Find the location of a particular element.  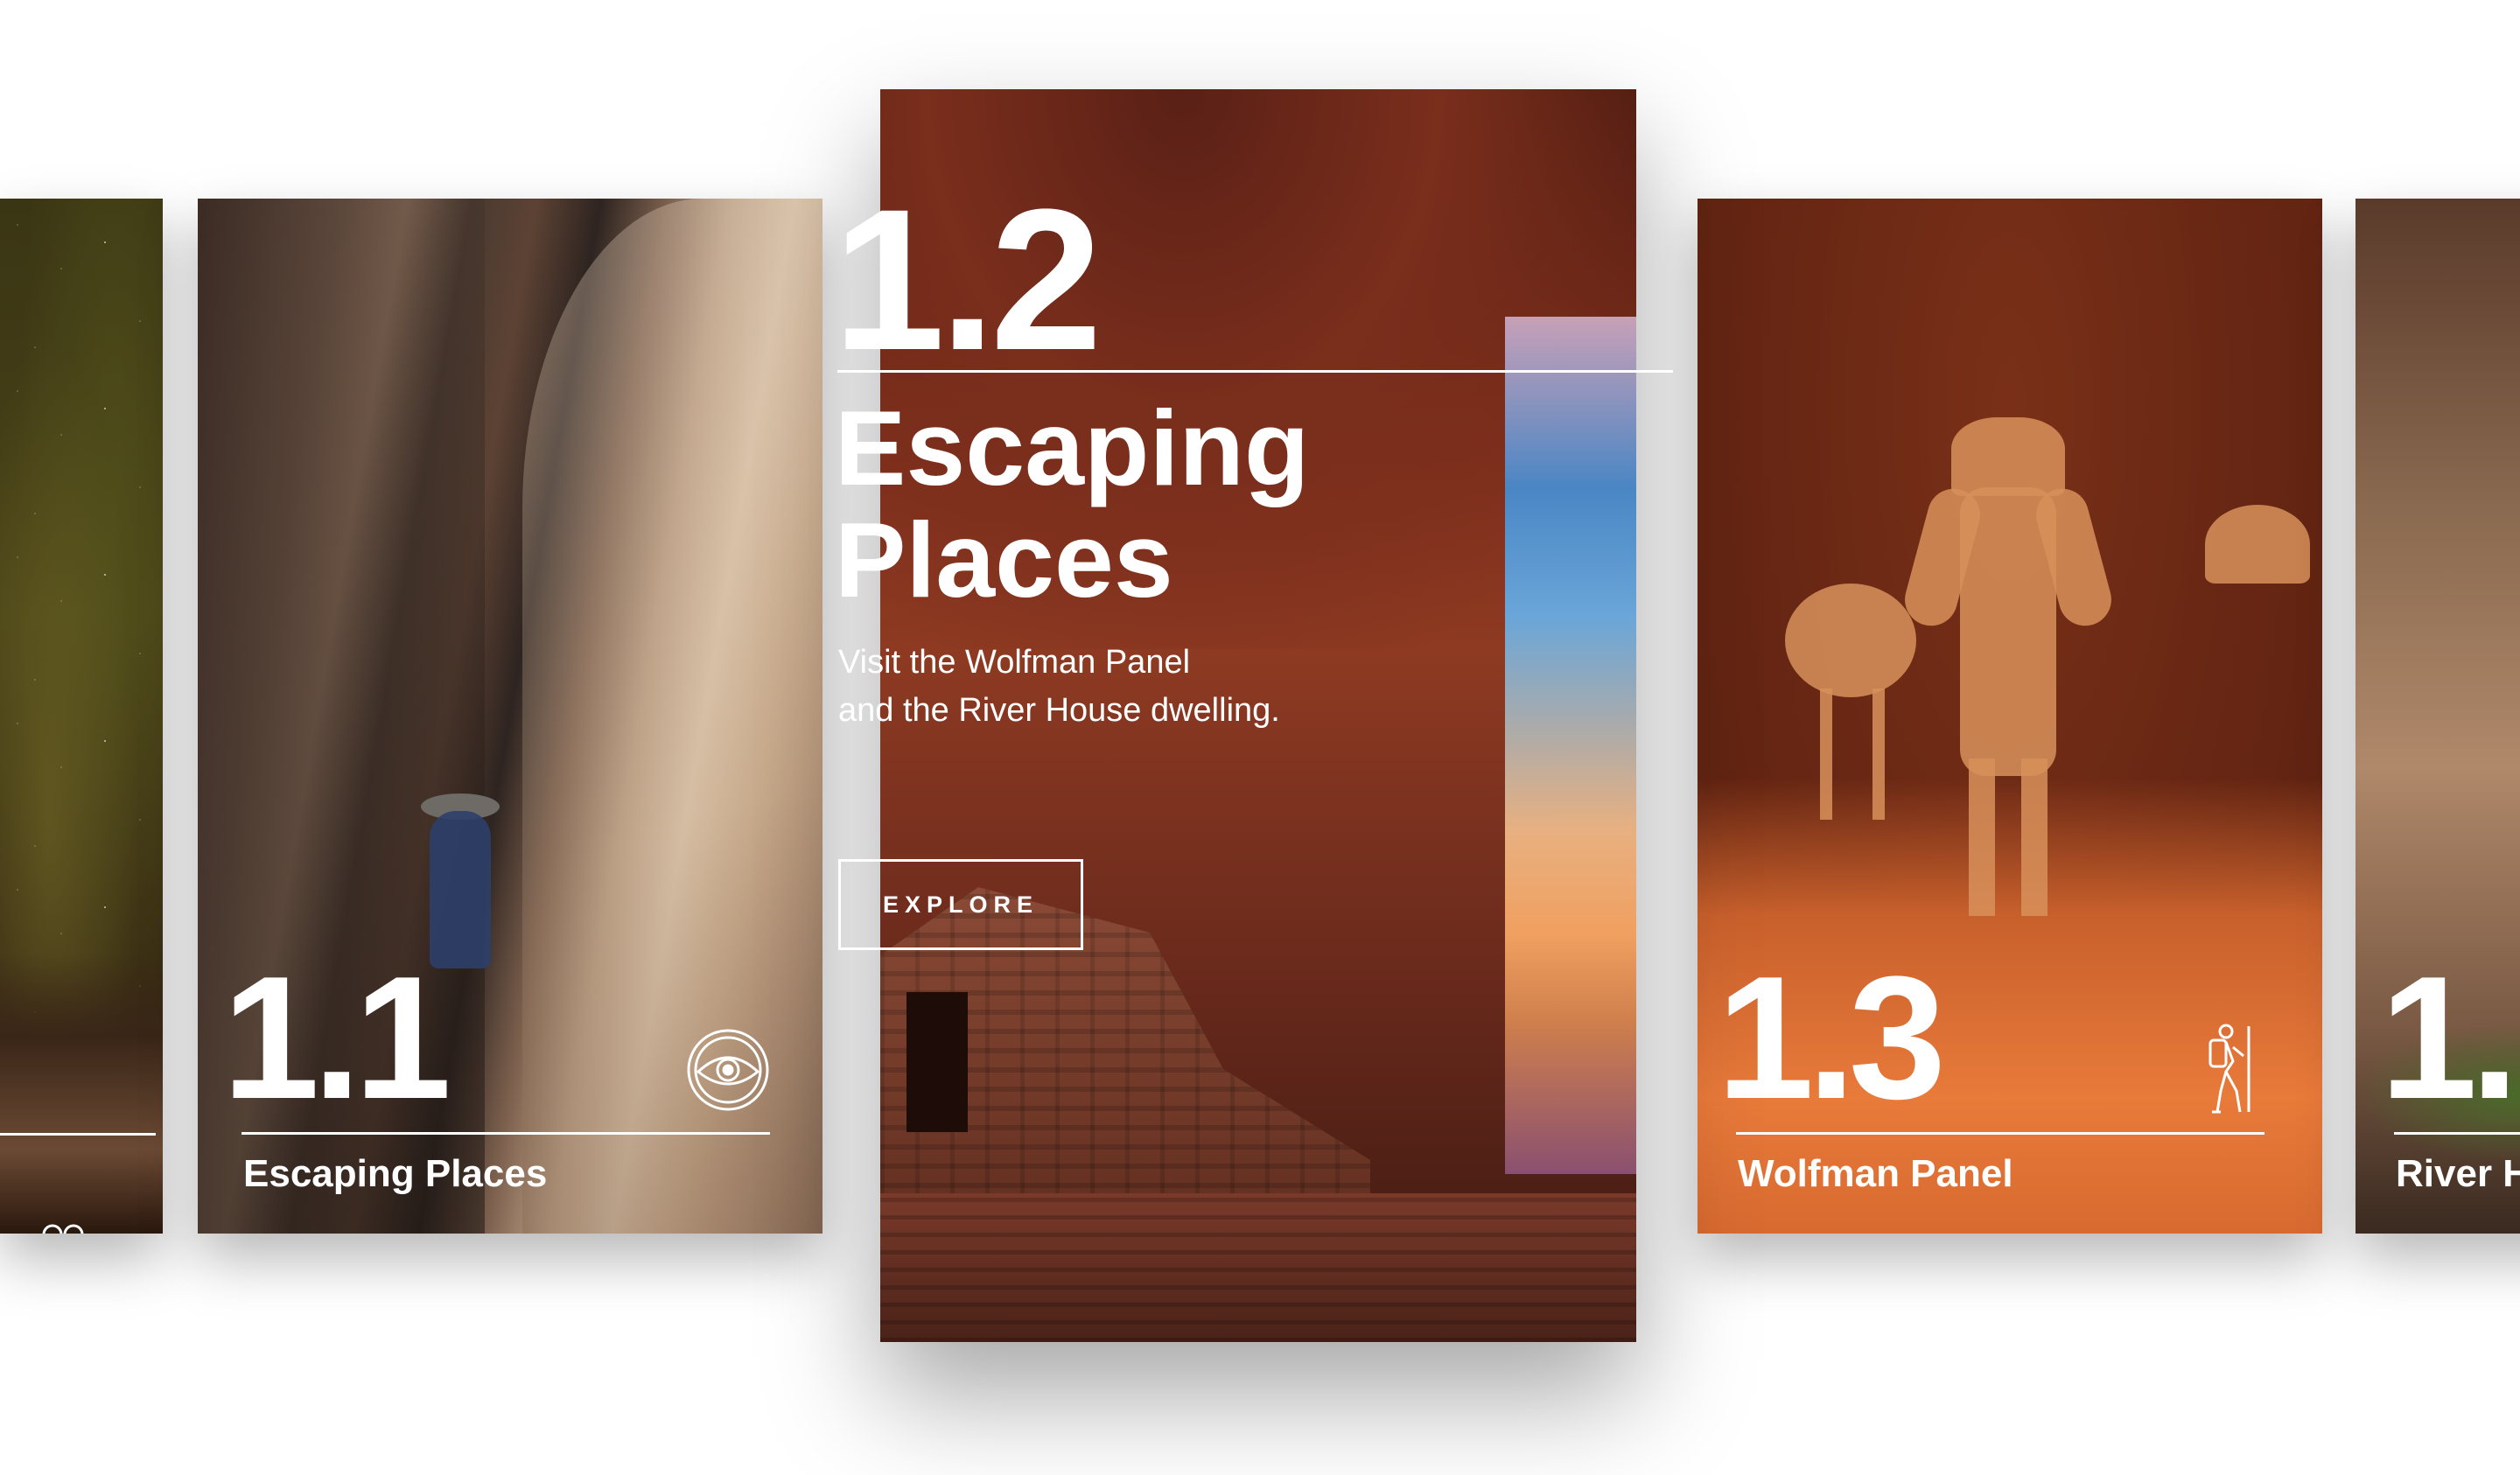

card-river-house-title: River H is located at coordinates (2458, 1173).